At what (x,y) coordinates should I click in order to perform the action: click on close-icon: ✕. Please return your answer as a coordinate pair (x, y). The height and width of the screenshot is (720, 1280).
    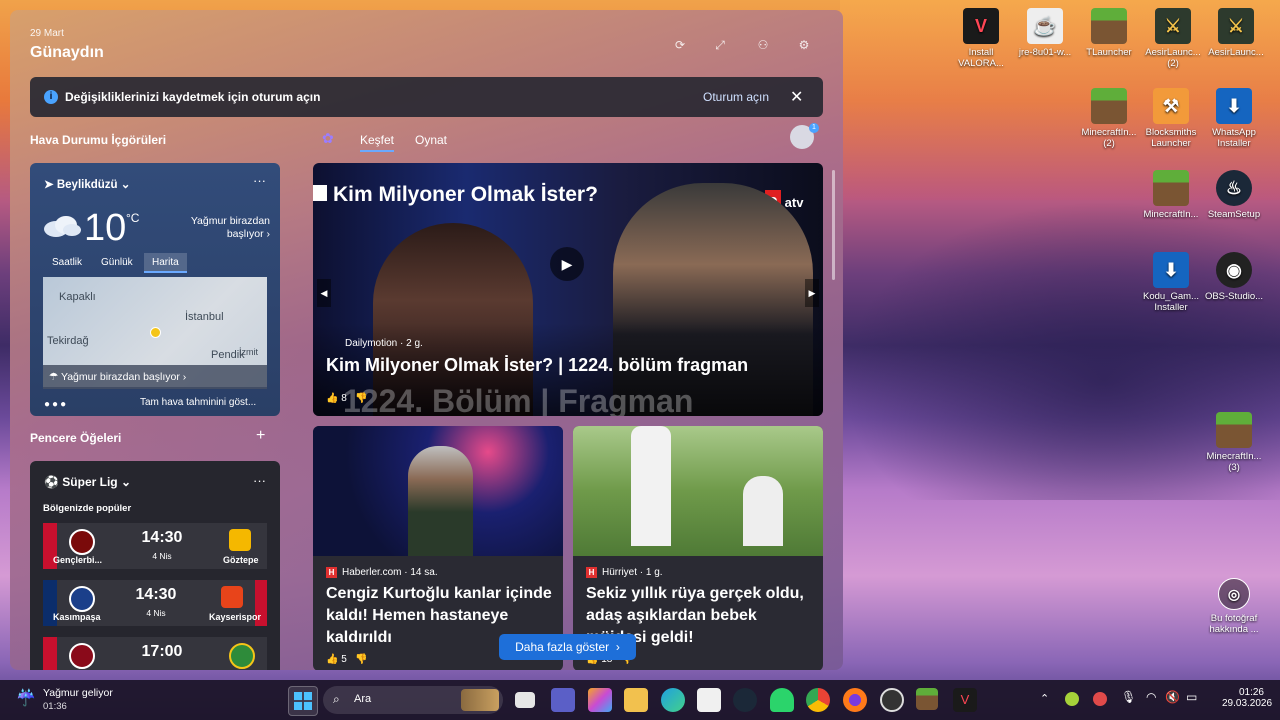
    Looking at the image, I should click on (796, 97).